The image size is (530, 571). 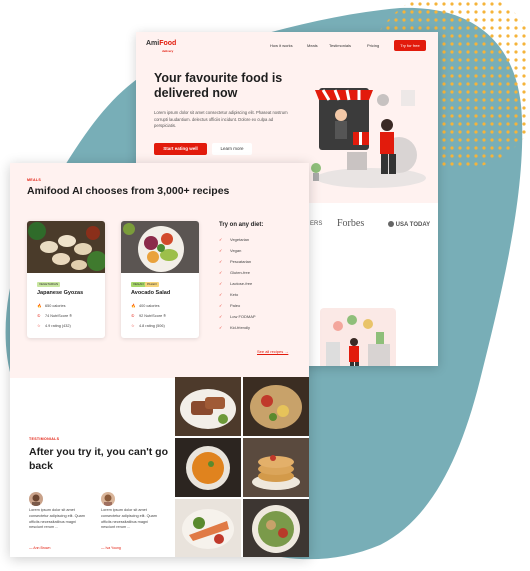 What do you see at coordinates (340, 45) in the screenshot?
I see `nav-testimonials: Testimonials` at bounding box center [340, 45].